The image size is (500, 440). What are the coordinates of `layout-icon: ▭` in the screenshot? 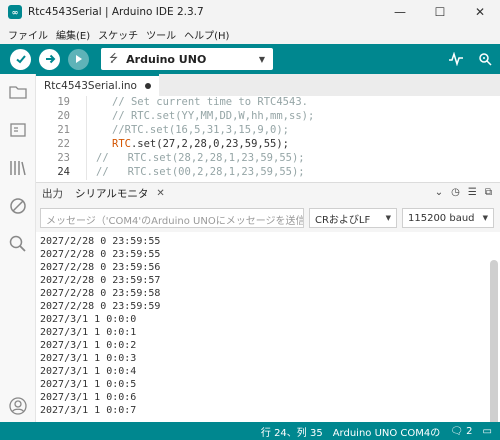 It's located at (487, 431).